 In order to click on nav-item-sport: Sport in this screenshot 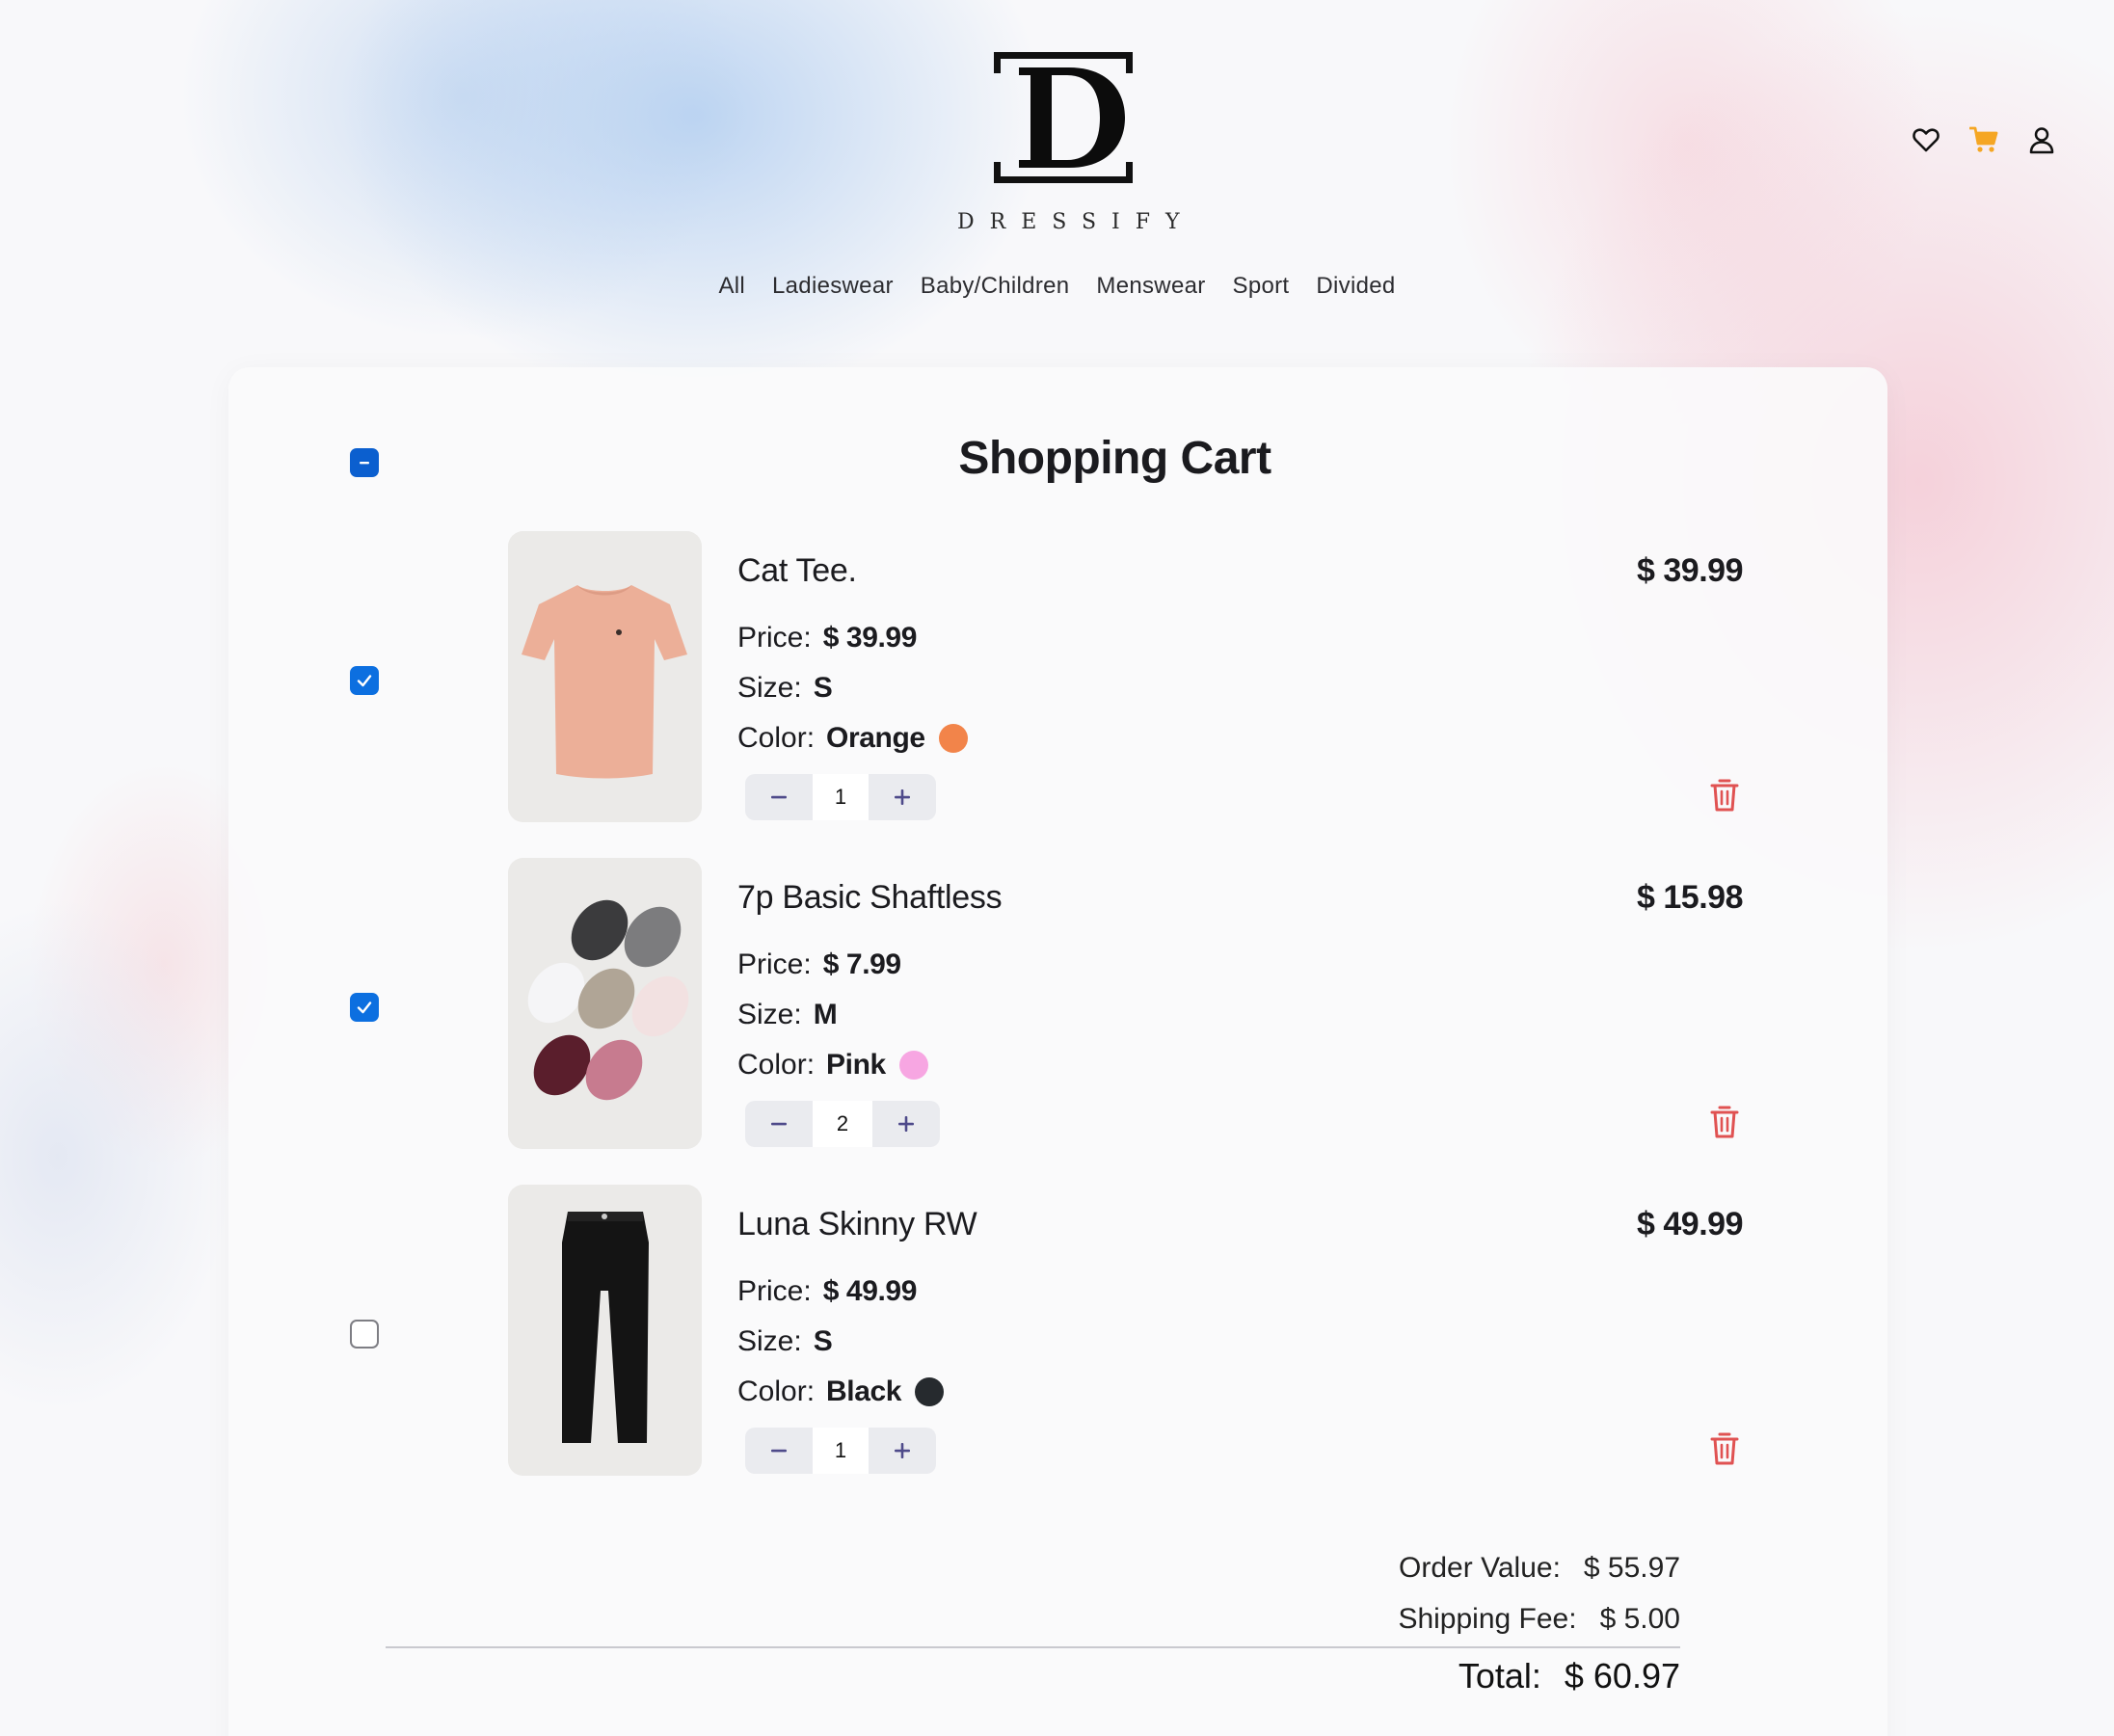, I will do `click(1262, 286)`.